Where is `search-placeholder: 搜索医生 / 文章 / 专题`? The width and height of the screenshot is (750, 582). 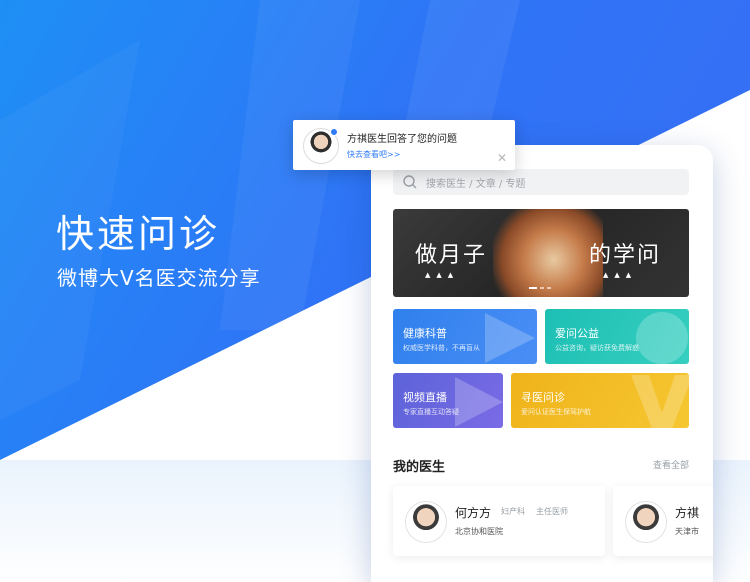
search-placeholder: 搜索医生 / 文章 / 专题 is located at coordinates (476, 184).